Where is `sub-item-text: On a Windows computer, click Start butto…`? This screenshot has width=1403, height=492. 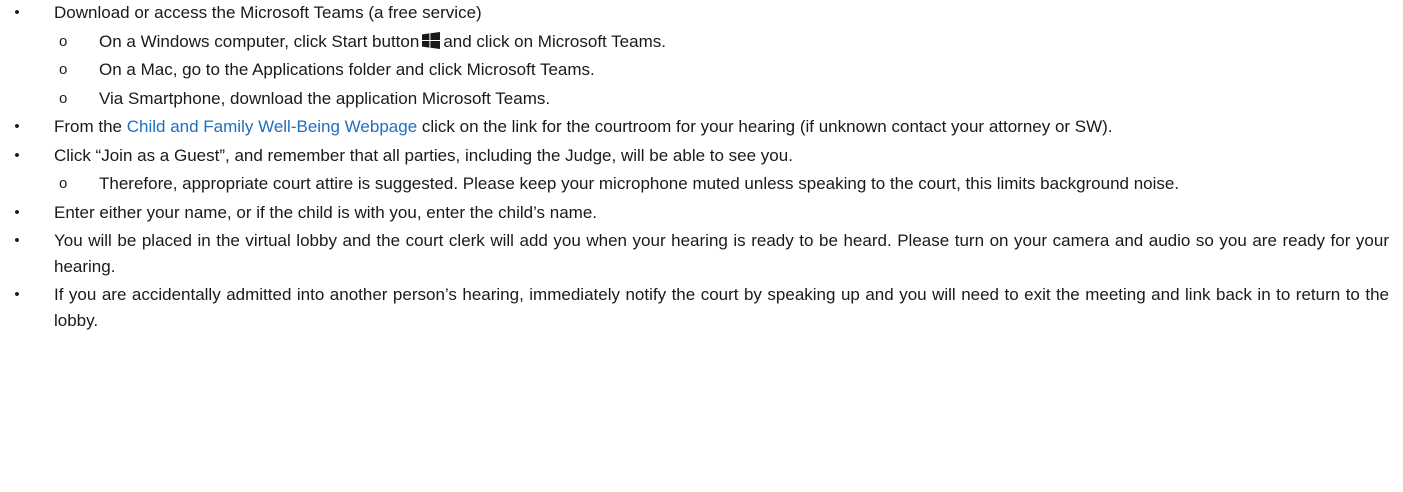 sub-item-text: On a Windows computer, click Start butto… is located at coordinates (259, 41).